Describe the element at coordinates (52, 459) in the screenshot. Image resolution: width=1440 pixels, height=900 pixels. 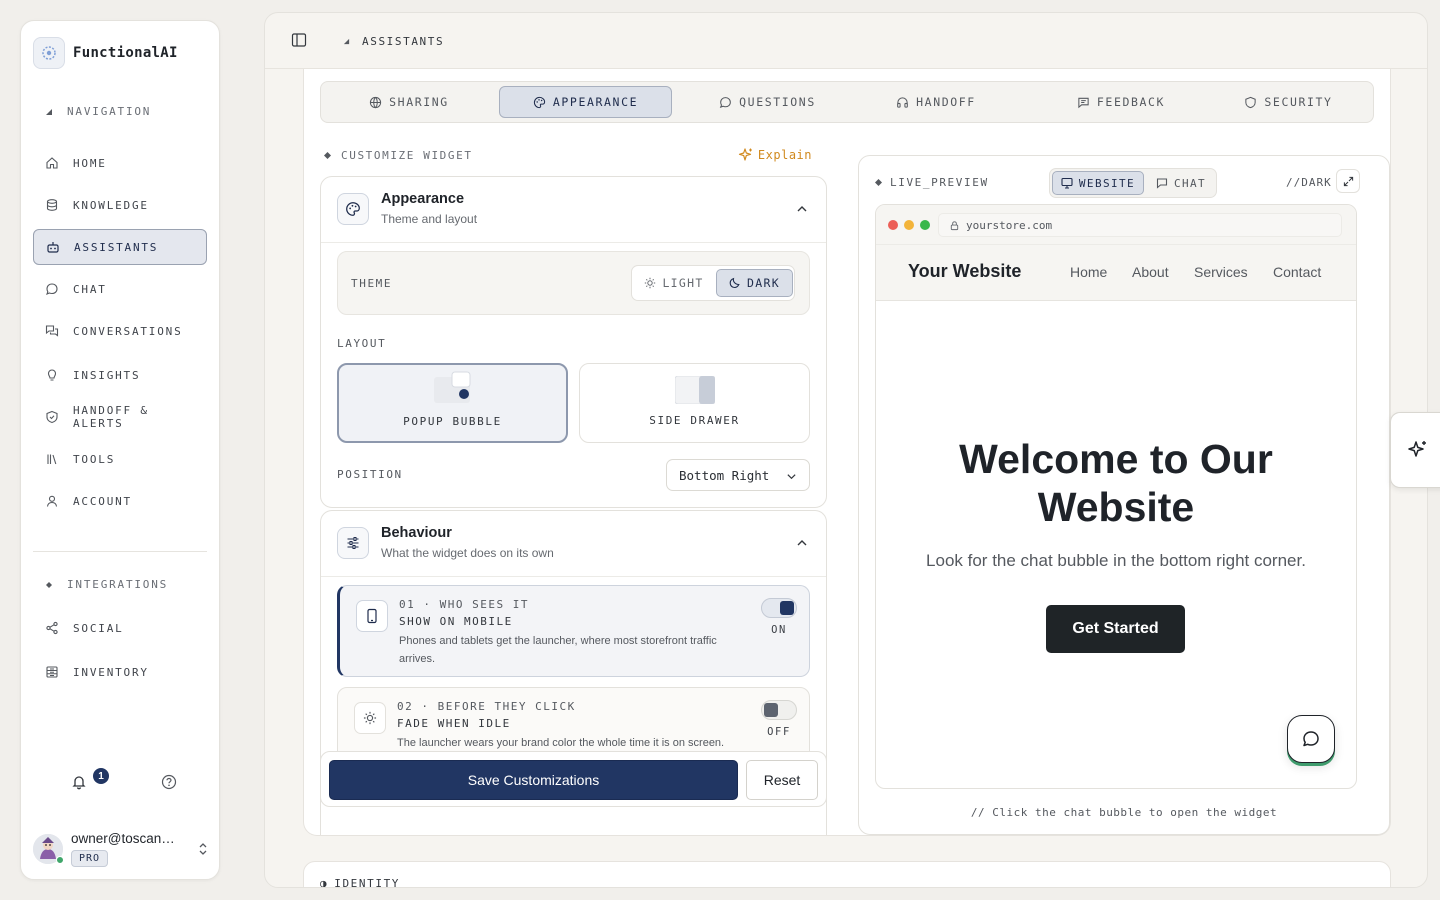
I see `library-icon` at that location.